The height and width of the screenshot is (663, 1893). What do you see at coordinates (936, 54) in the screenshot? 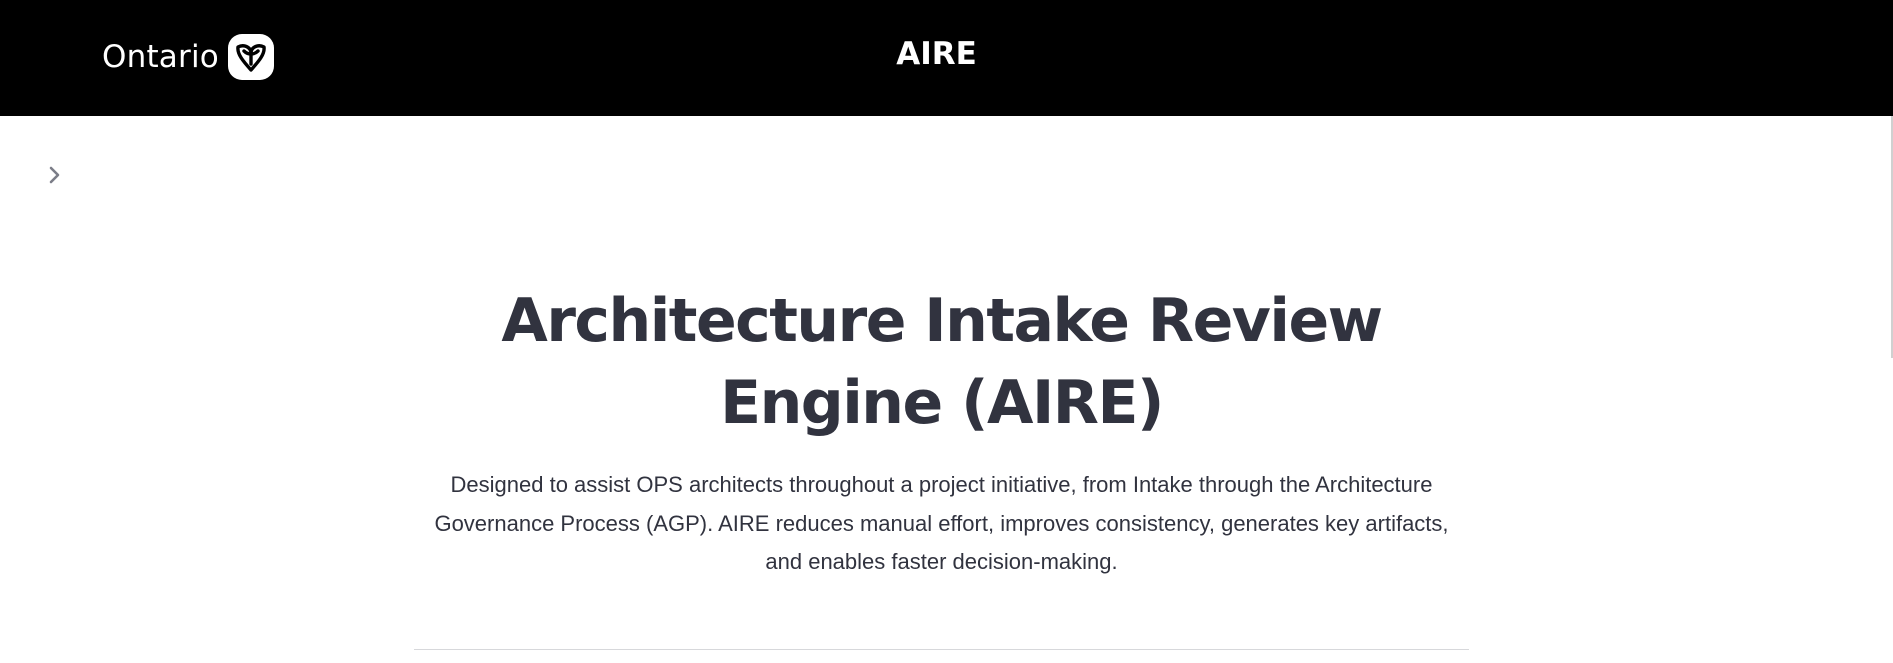
I see `app-title: AIRE` at bounding box center [936, 54].